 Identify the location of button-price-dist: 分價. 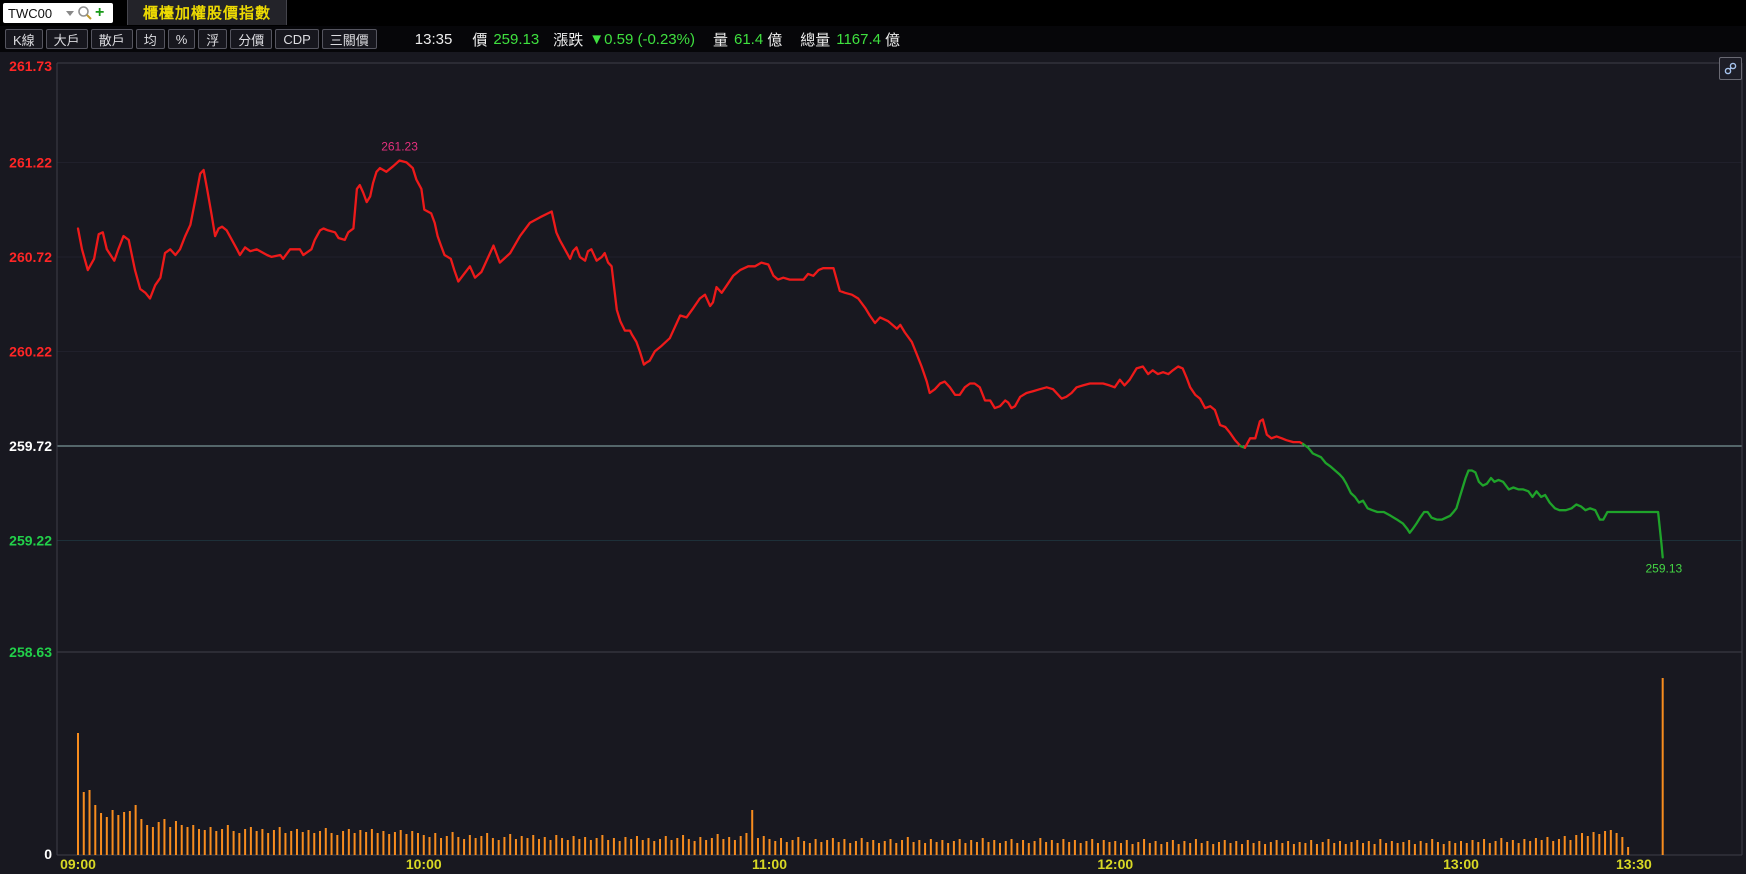
(251, 39).